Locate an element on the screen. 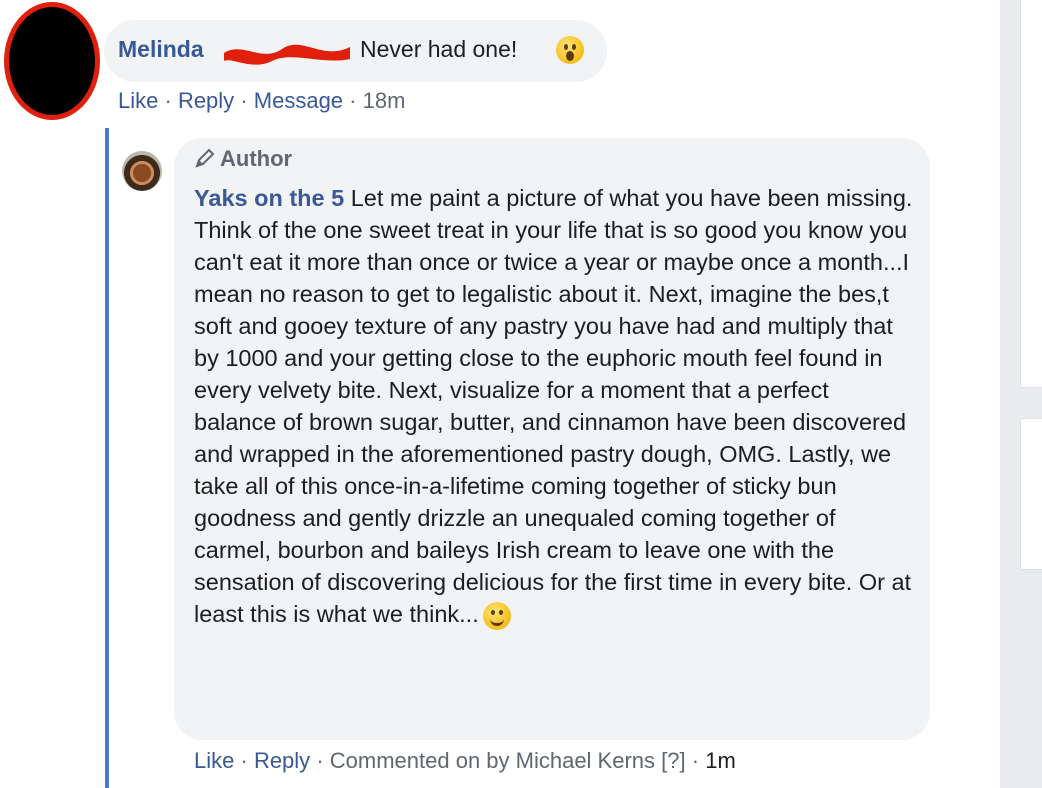  help-link: [?] is located at coordinates (673, 760).